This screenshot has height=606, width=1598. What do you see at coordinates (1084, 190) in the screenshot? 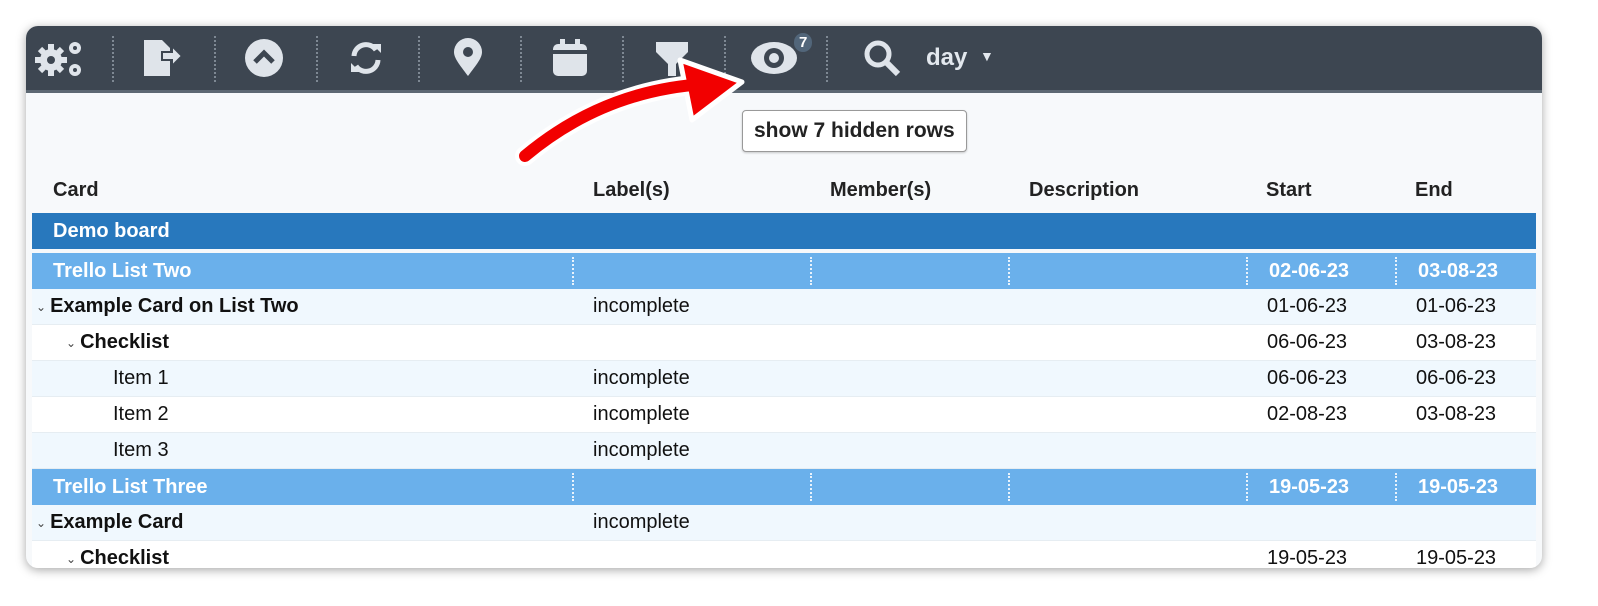
I see `column-header-description: Description` at bounding box center [1084, 190].